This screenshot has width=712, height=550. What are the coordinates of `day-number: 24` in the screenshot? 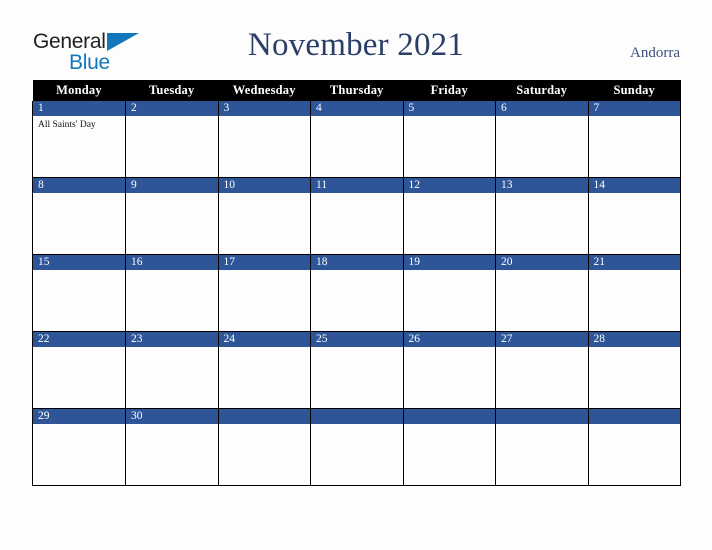 It's located at (264, 339).